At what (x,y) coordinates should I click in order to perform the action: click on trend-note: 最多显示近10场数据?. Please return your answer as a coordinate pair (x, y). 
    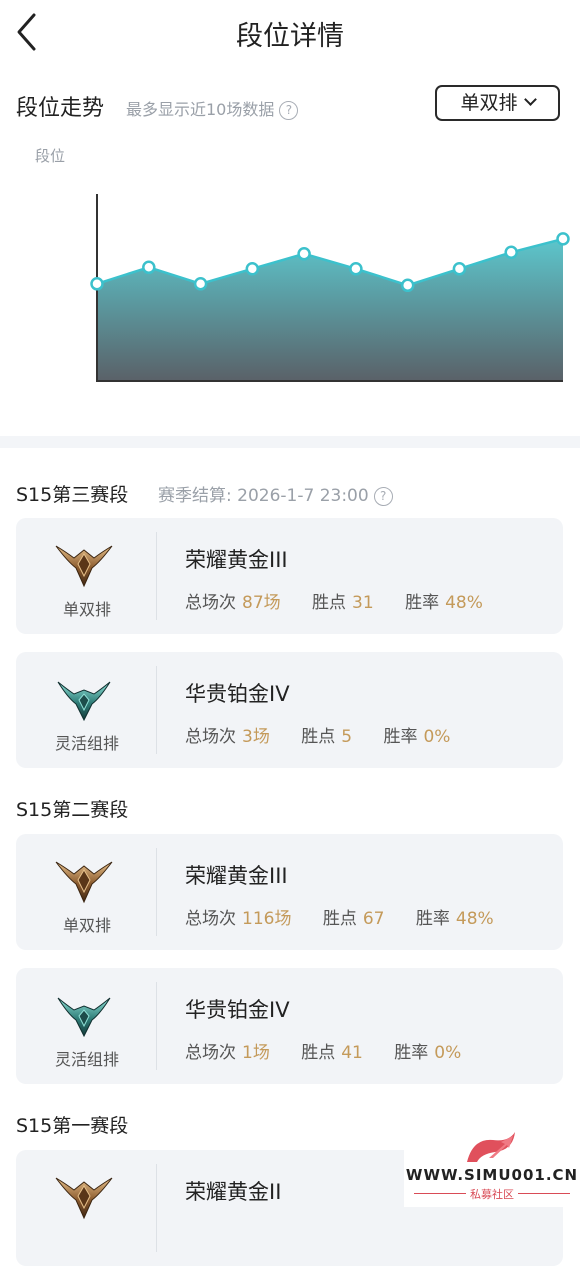
    Looking at the image, I should click on (212, 108).